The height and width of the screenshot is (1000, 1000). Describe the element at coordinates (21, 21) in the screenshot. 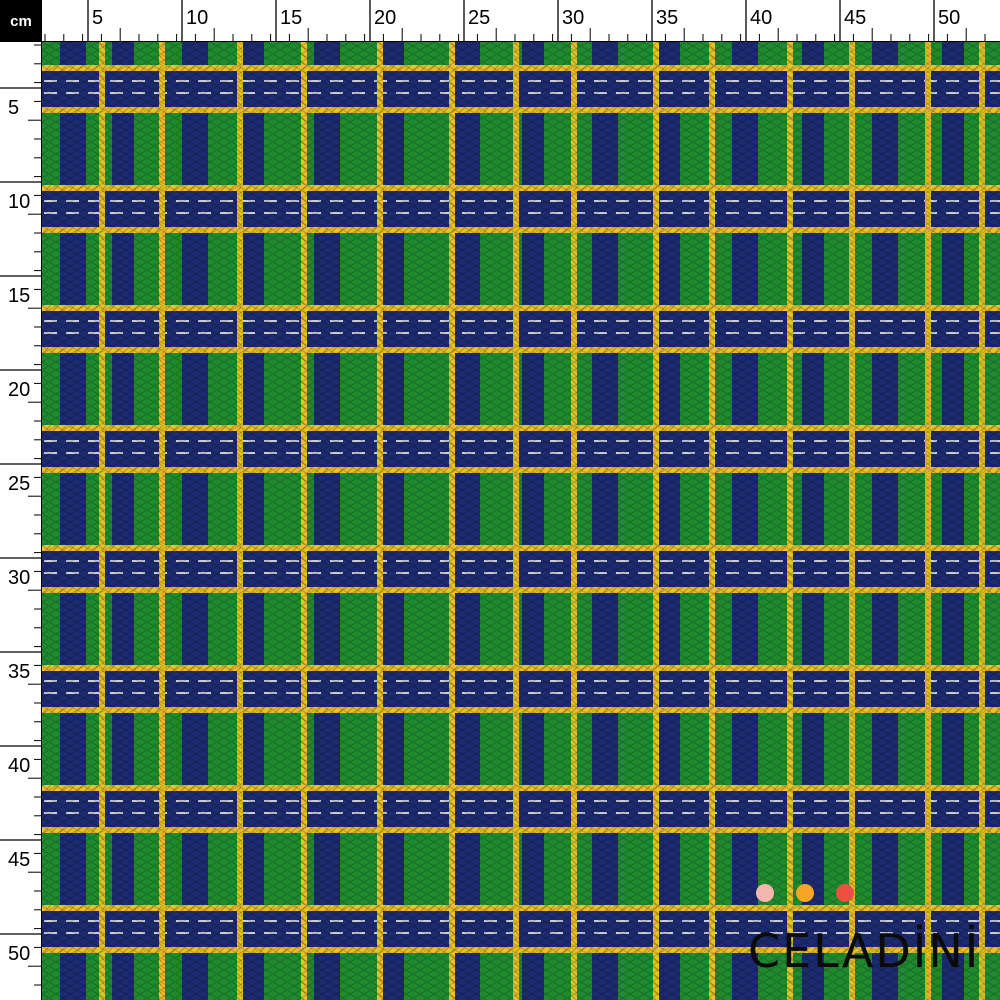

I see `unit-label: cm` at that location.